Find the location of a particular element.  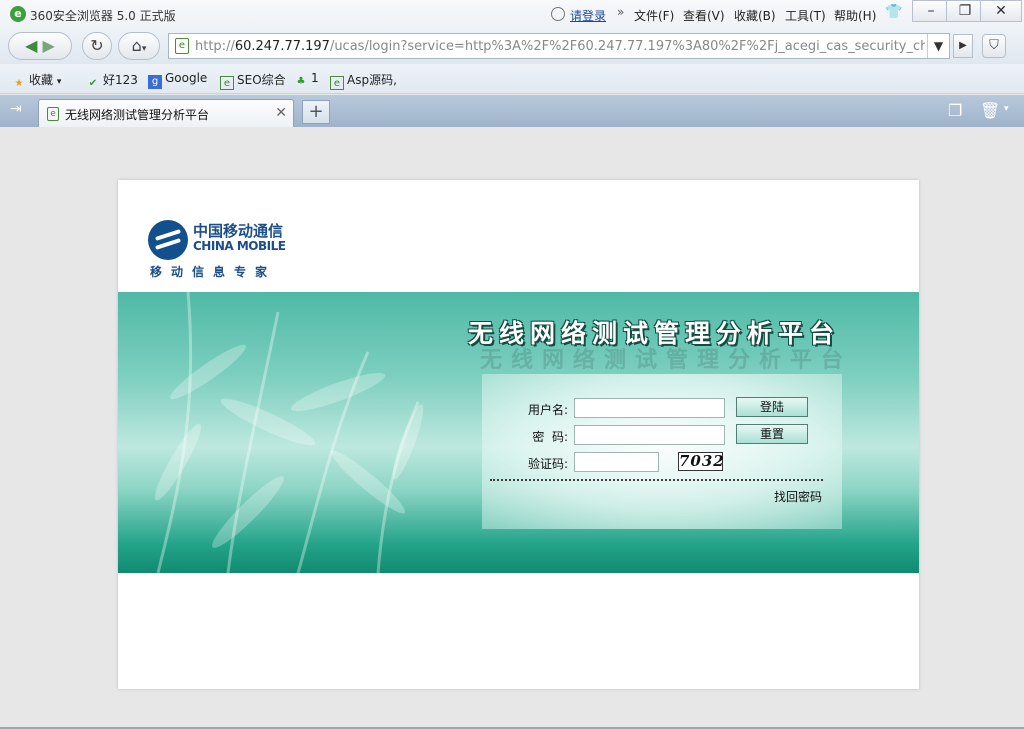

refresh-icon: ↻ is located at coordinates (97, 45).